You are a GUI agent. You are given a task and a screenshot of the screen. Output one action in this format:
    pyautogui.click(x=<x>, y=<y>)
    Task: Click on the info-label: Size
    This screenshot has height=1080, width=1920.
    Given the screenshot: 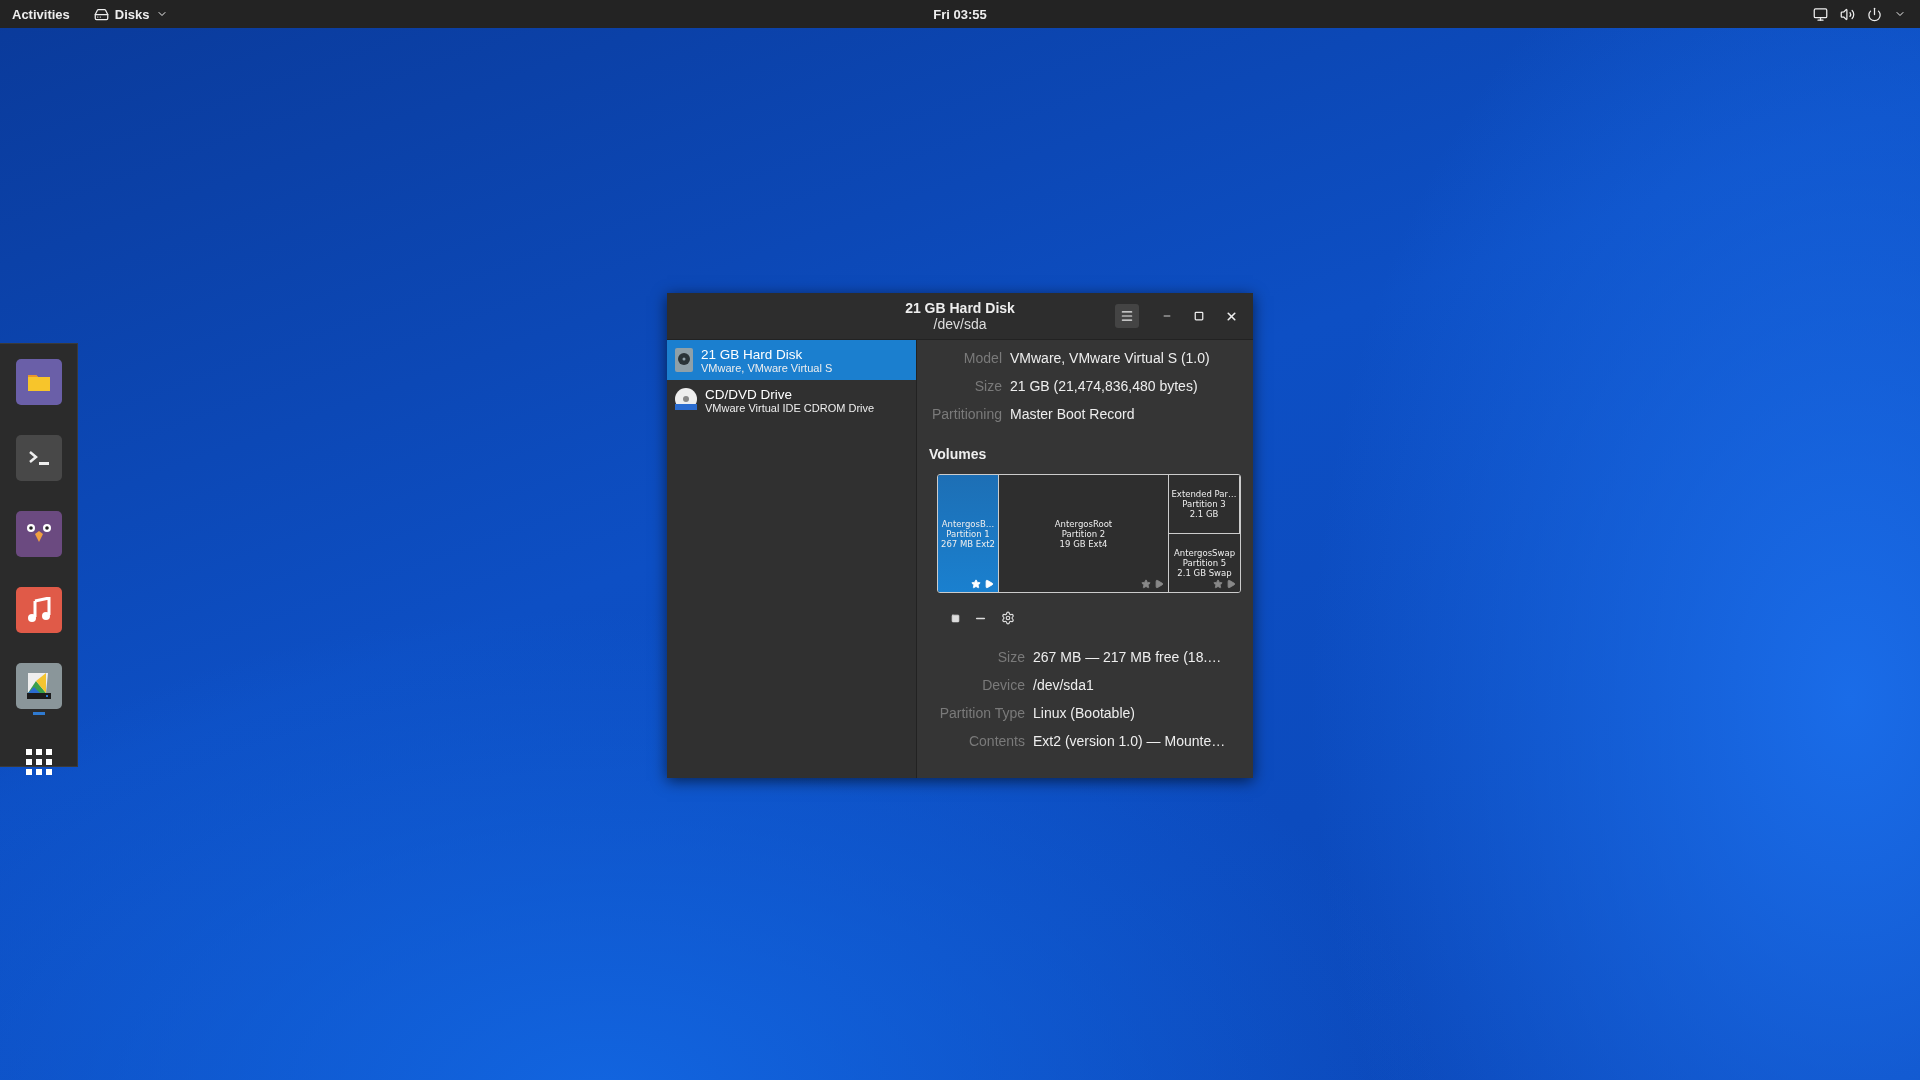 What is the action you would take?
    pyautogui.click(x=987, y=386)
    